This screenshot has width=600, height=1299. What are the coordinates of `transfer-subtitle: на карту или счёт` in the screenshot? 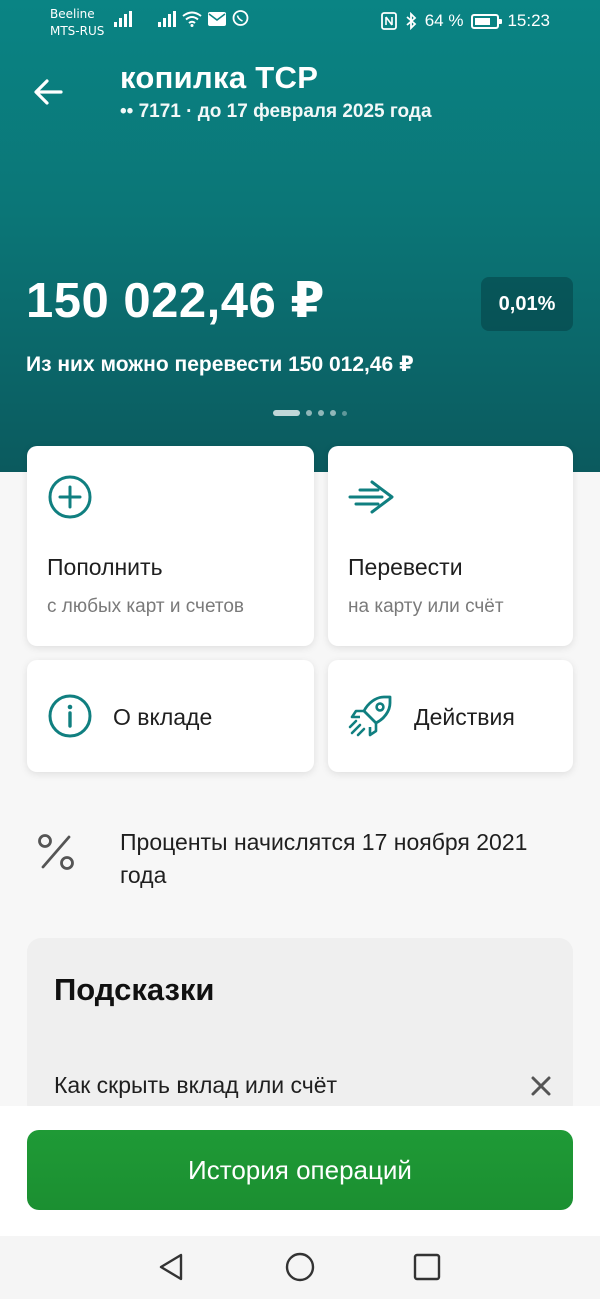 It's located at (426, 606).